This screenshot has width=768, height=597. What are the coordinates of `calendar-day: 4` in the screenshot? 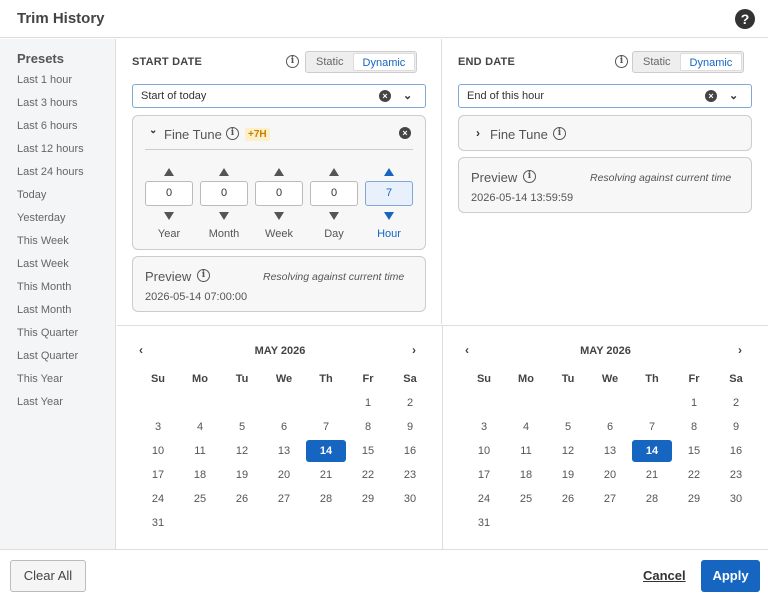 It's located at (200, 427).